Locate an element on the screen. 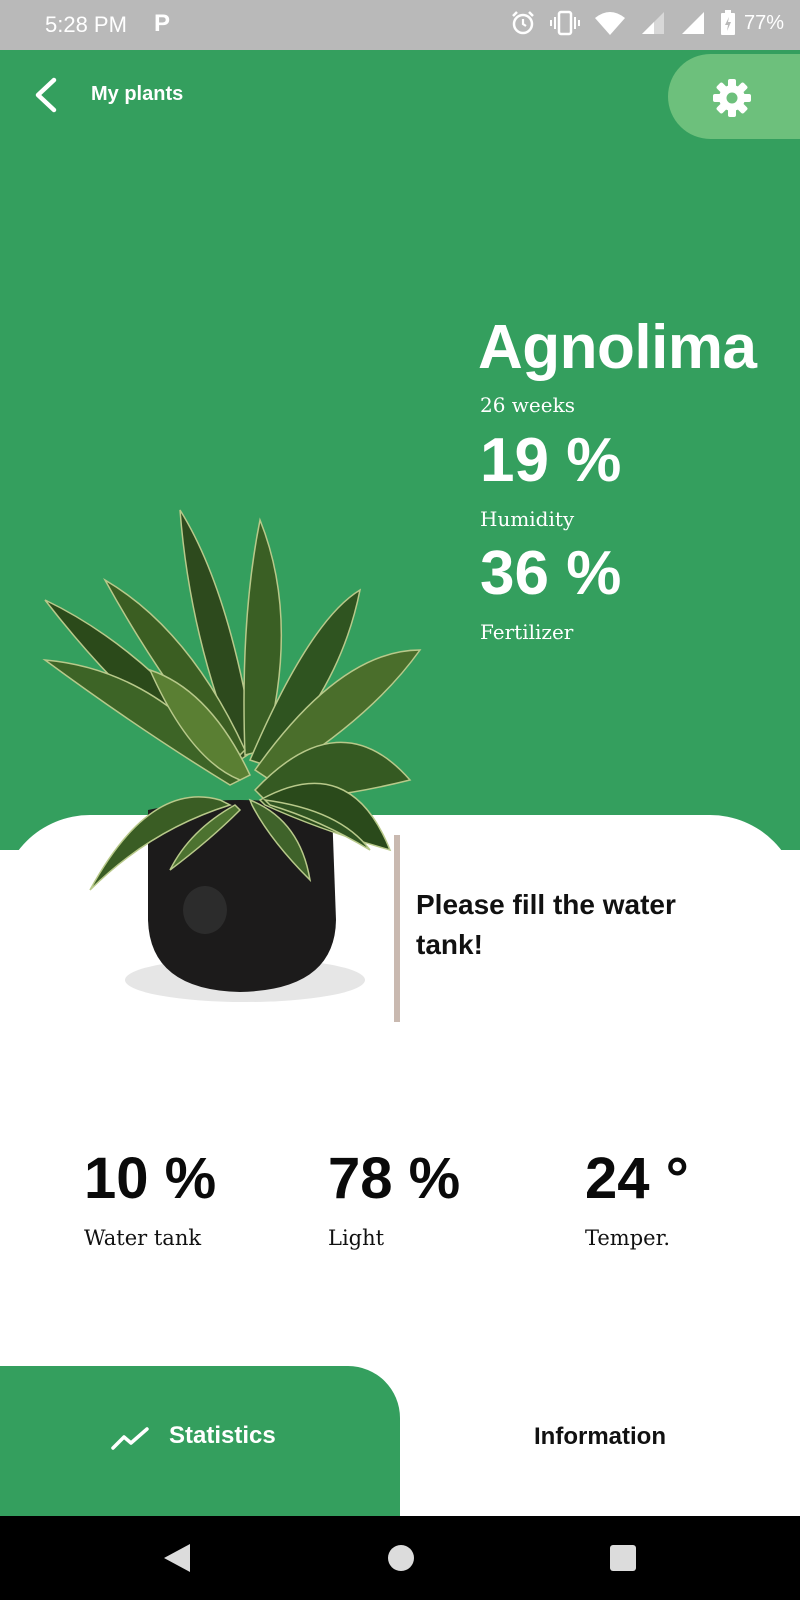 The image size is (800, 1615). metric-label: Light is located at coordinates (356, 1238).